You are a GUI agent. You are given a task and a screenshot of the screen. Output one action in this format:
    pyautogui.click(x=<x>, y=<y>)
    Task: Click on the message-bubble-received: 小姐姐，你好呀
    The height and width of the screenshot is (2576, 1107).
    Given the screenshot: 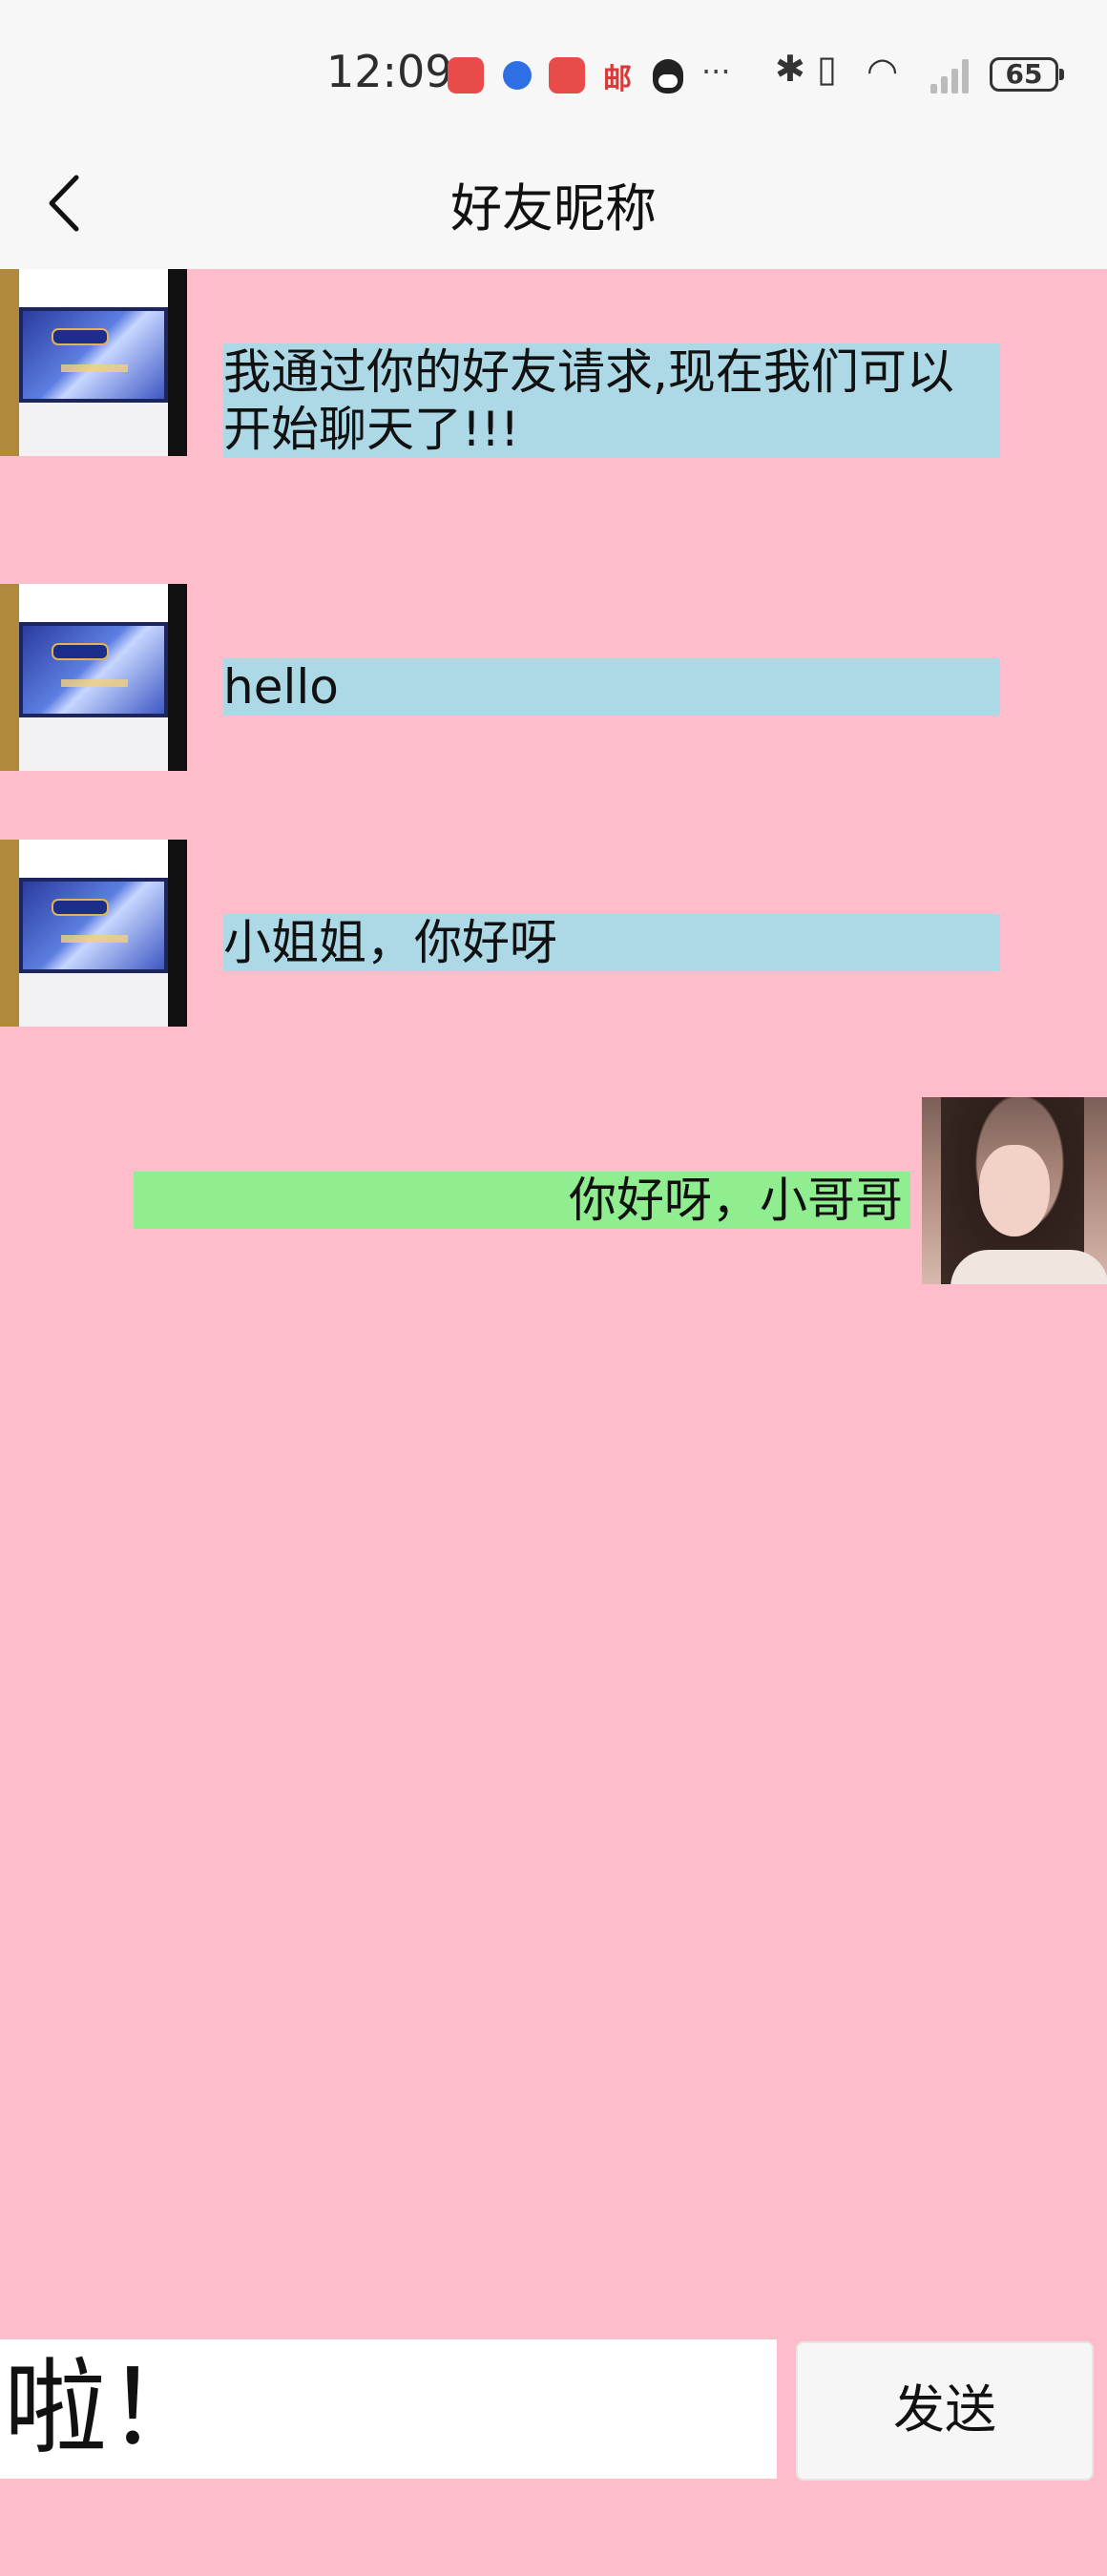 What is the action you would take?
    pyautogui.click(x=612, y=942)
    